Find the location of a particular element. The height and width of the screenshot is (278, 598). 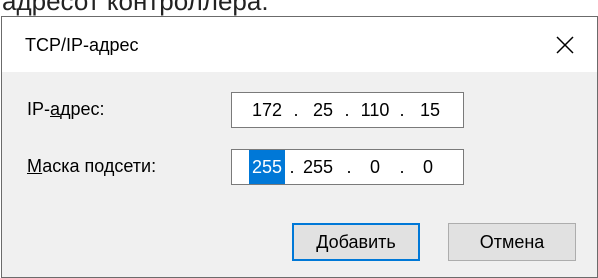

mask-octet-3: 0 is located at coordinates (375, 167).